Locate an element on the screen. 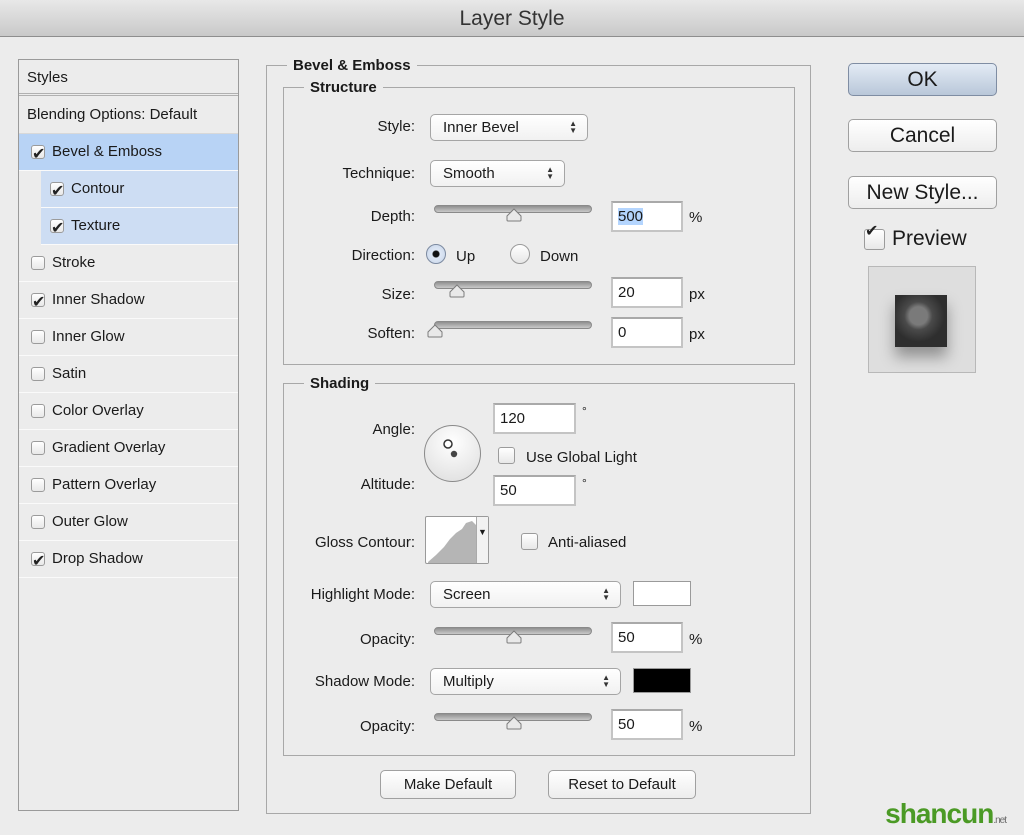 The image size is (1024, 835). depth-input: 500 is located at coordinates (647, 216).